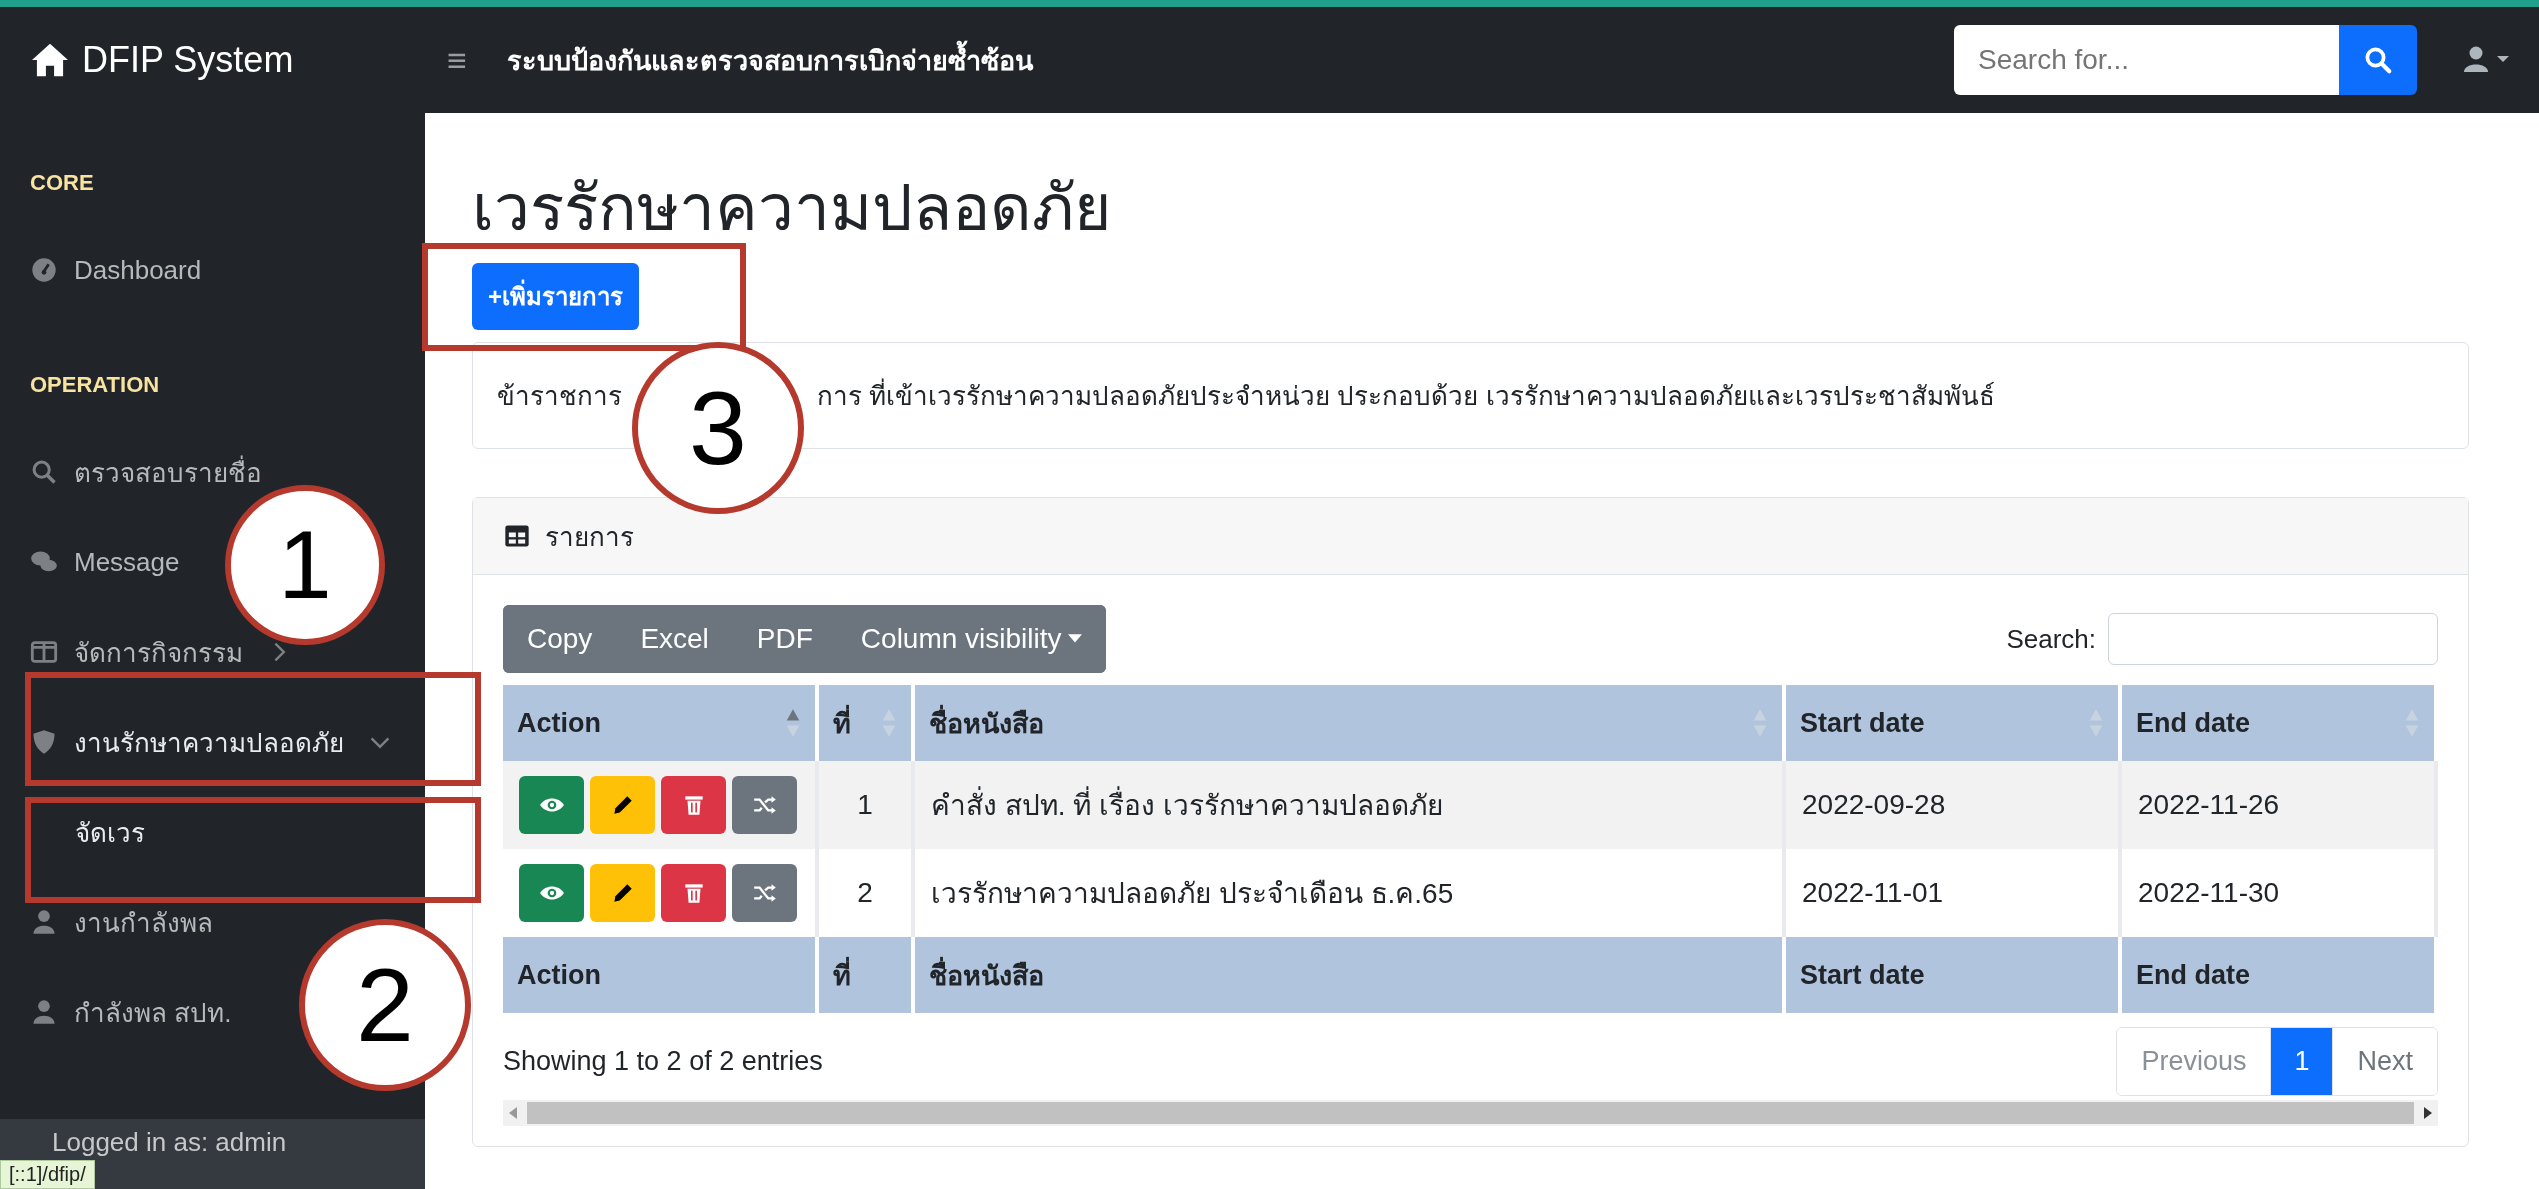 This screenshot has width=2539, height=1189. What do you see at coordinates (2384, 1062) in the screenshot?
I see `pagination-button: Next` at bounding box center [2384, 1062].